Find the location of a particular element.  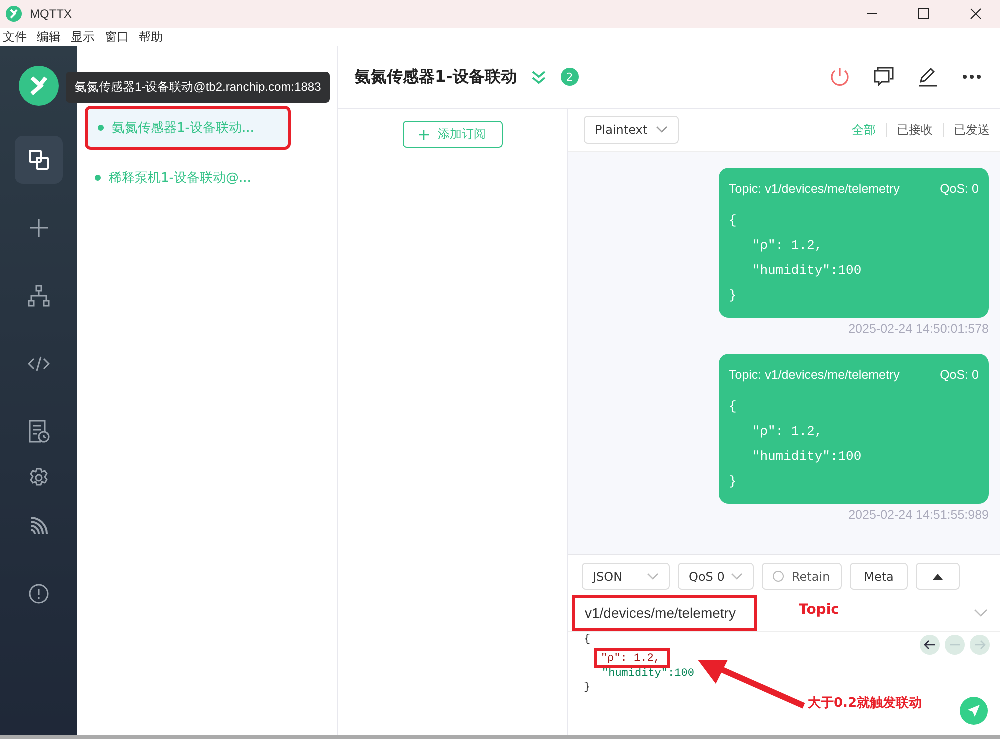

close-icon is located at coordinates (976, 14).